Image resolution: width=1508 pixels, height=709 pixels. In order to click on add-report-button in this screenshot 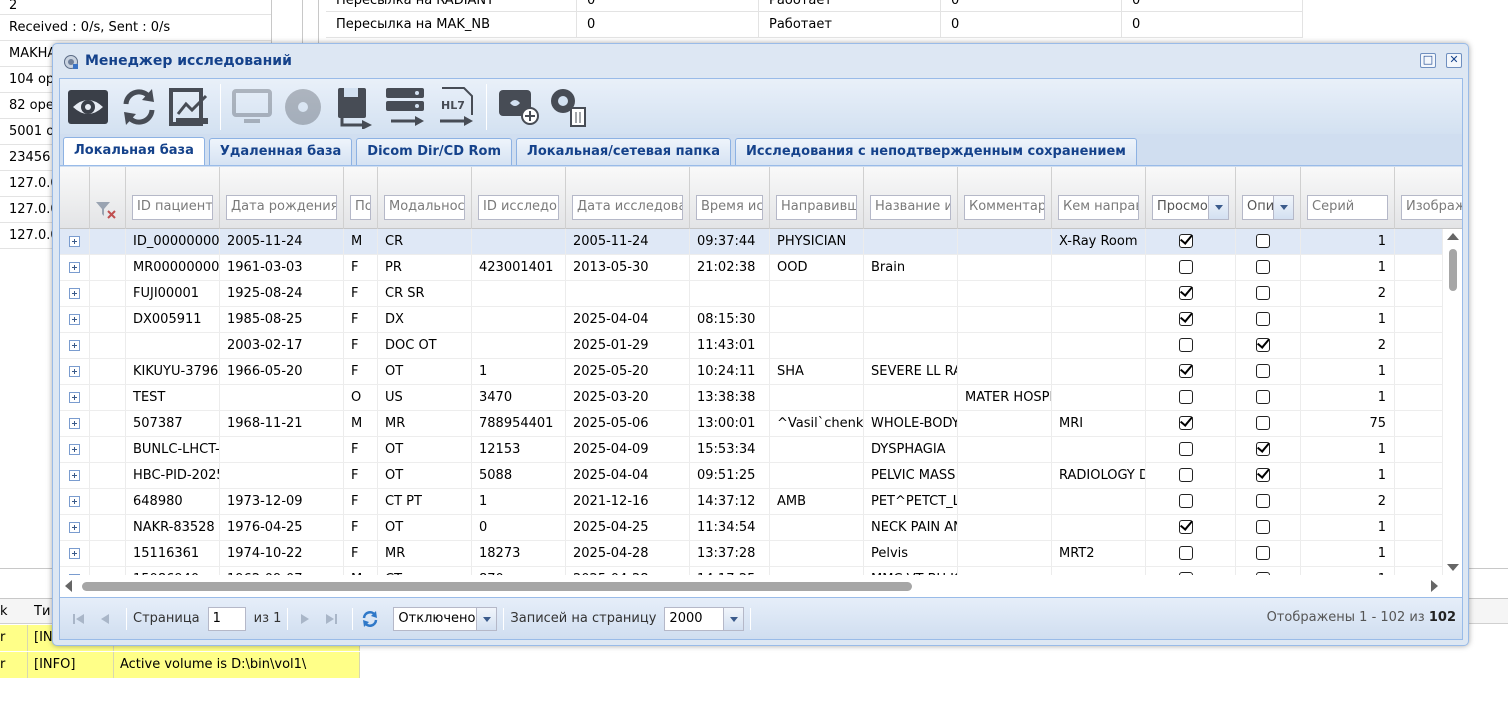, I will do `click(518, 107)`.